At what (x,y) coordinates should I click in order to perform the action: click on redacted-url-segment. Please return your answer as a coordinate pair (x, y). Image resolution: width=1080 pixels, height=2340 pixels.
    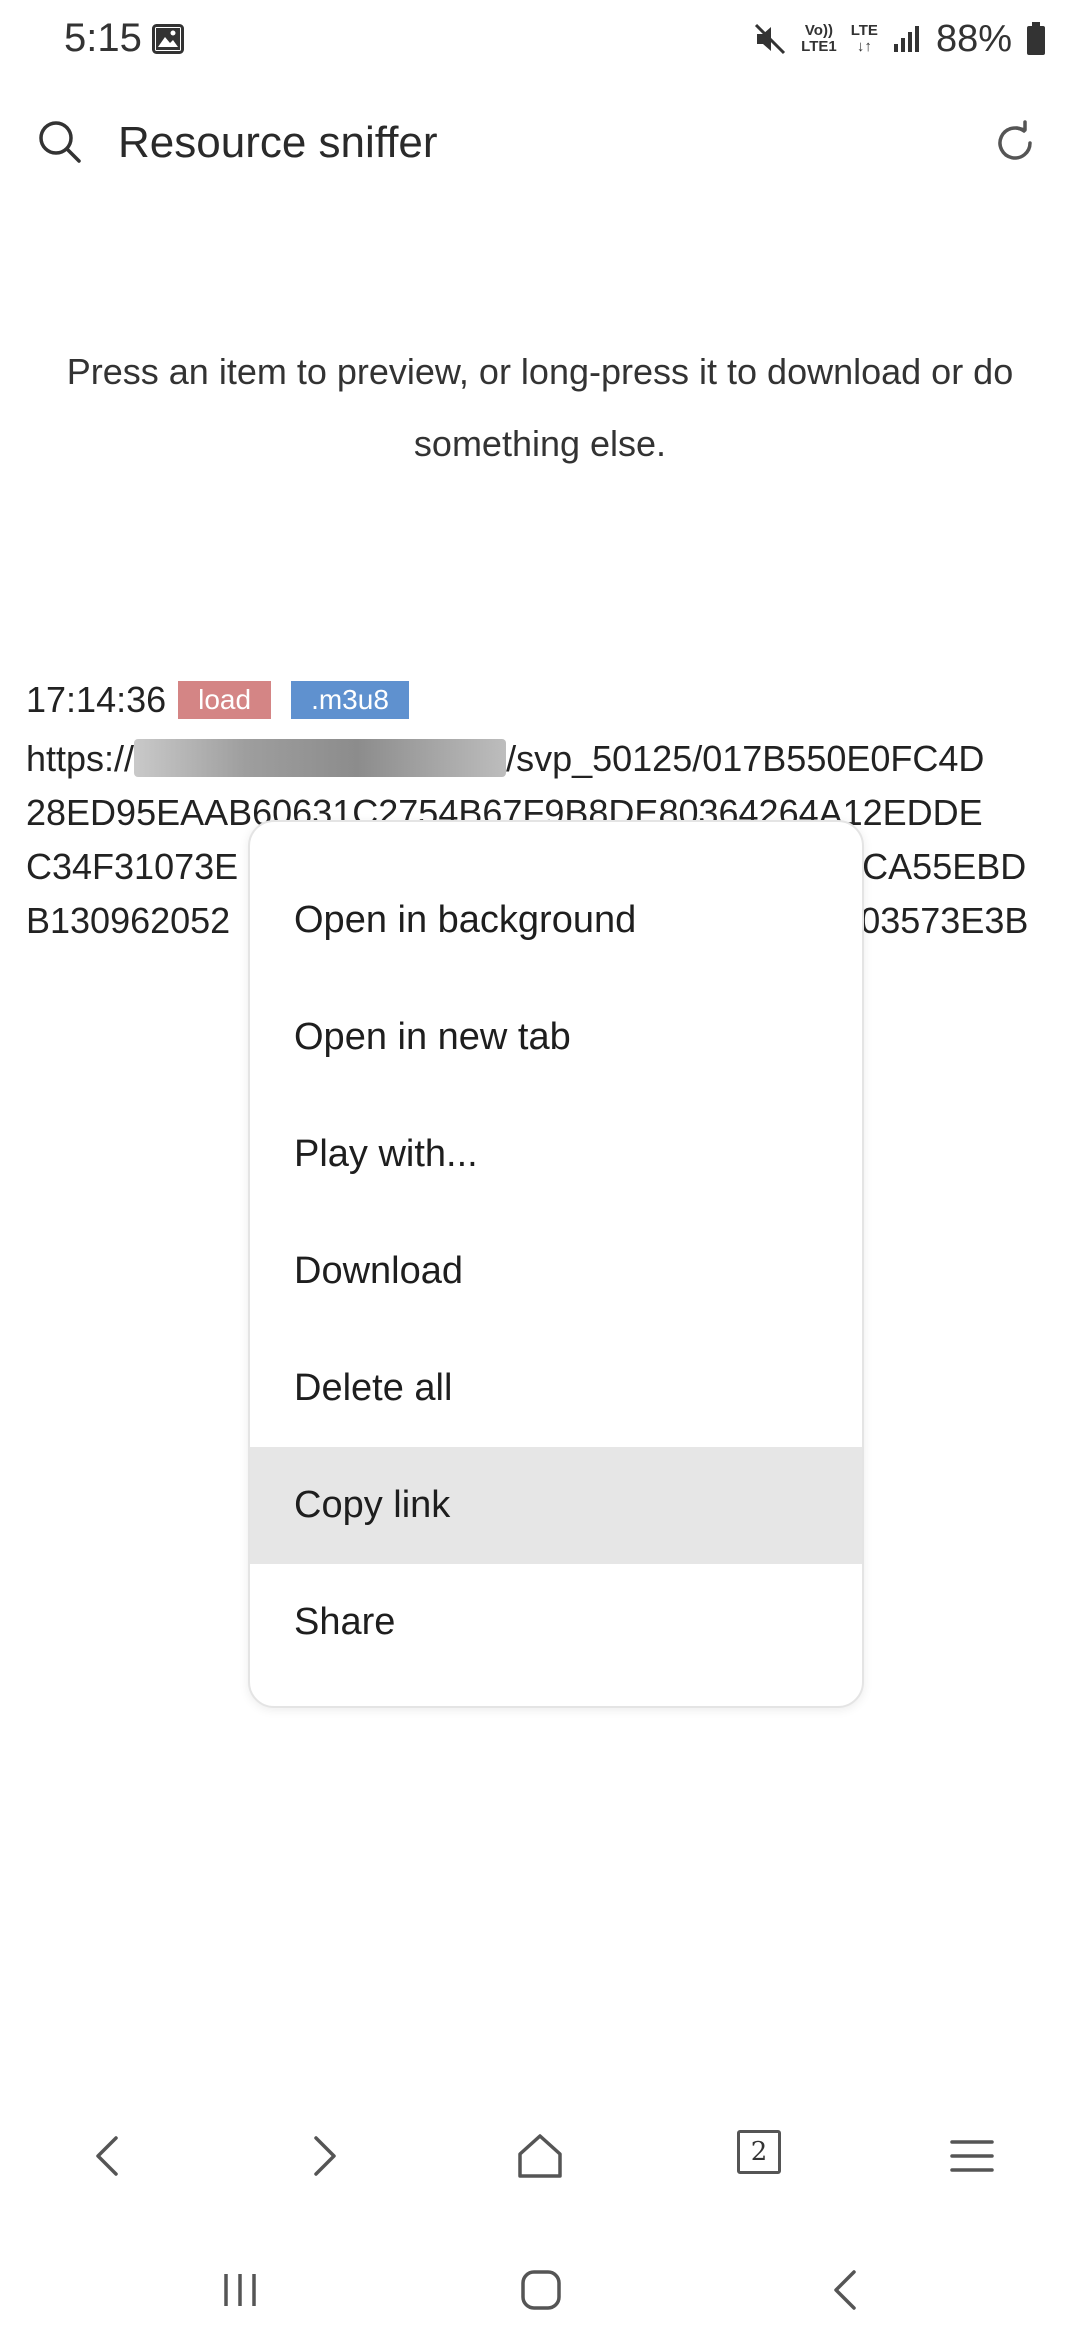
    Looking at the image, I should click on (320, 758).